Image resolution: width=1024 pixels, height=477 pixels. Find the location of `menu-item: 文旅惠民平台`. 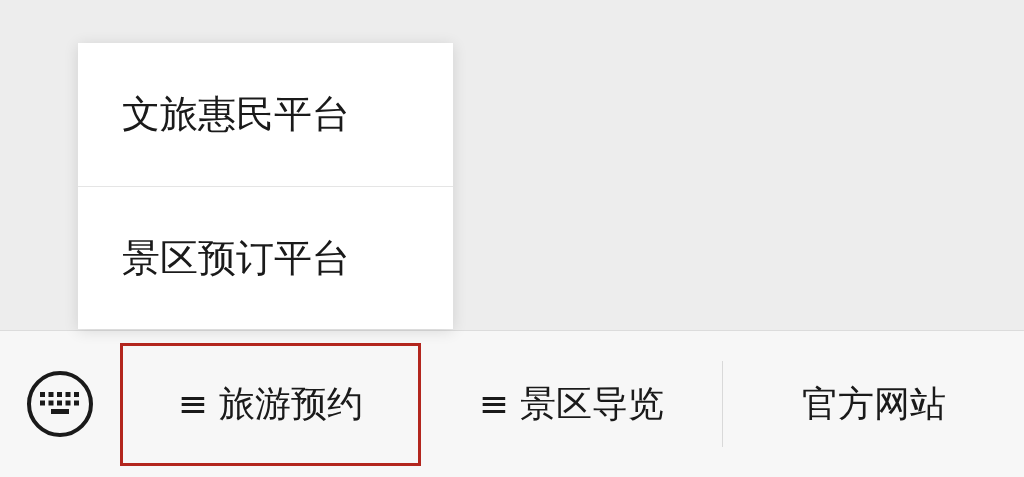

menu-item: 文旅惠民平台 is located at coordinates (265, 114).